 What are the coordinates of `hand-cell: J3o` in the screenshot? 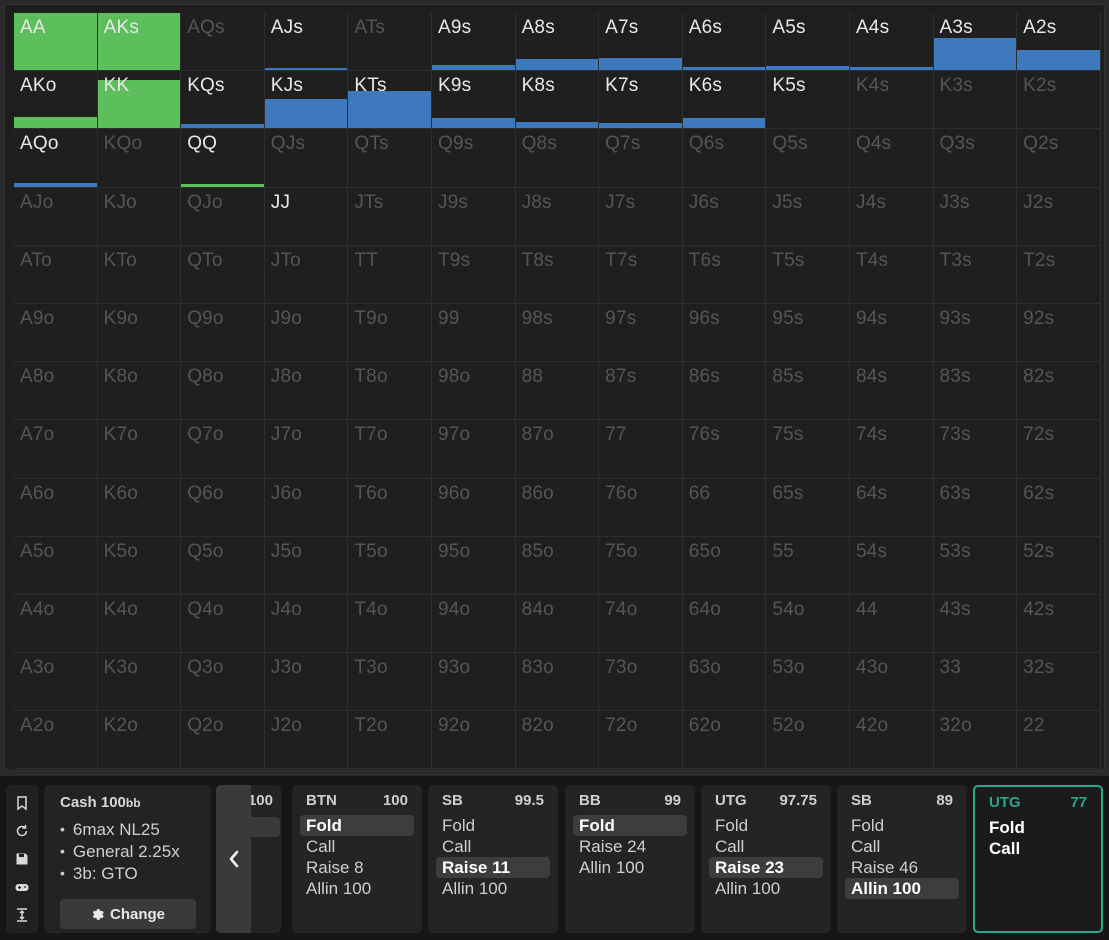 It's located at (306, 682).